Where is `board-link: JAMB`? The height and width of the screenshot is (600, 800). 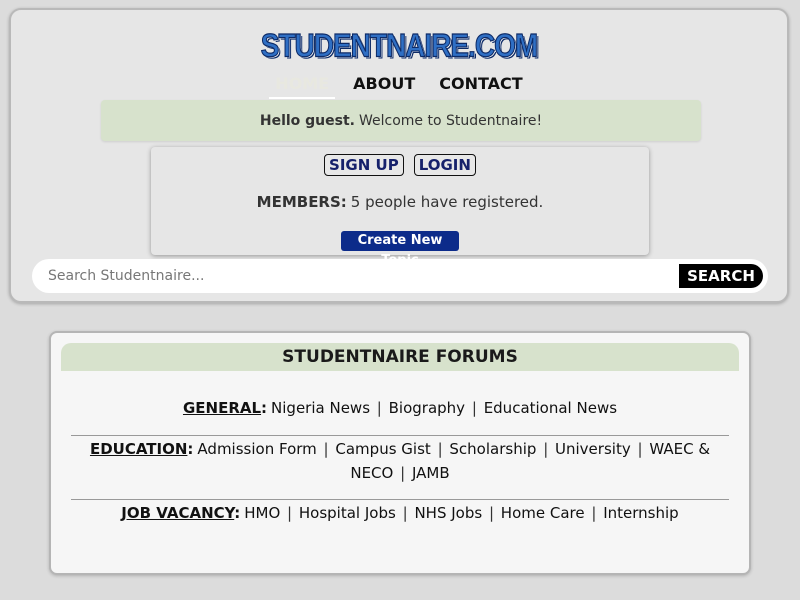
board-link: JAMB is located at coordinates (431, 473).